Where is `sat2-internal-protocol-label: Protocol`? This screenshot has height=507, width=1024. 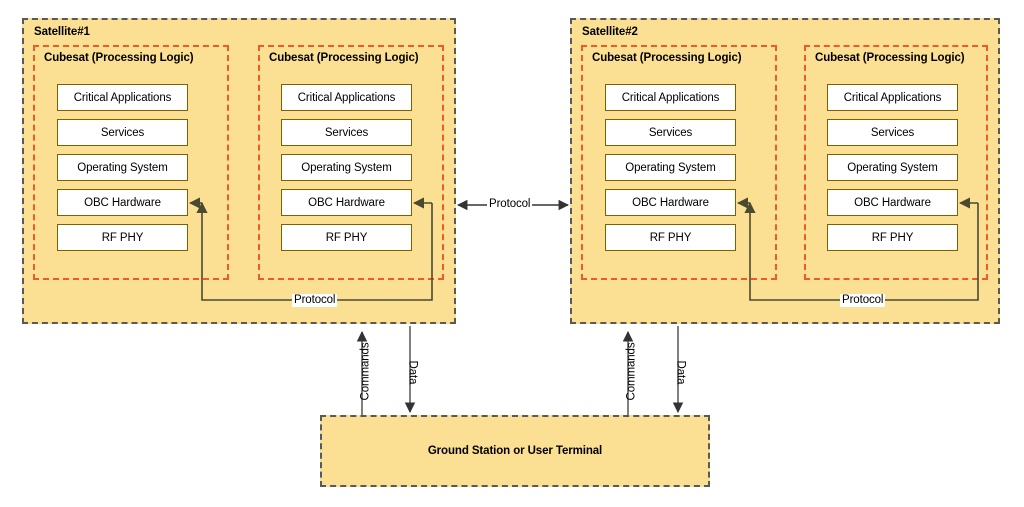 sat2-internal-protocol-label: Protocol is located at coordinates (863, 300).